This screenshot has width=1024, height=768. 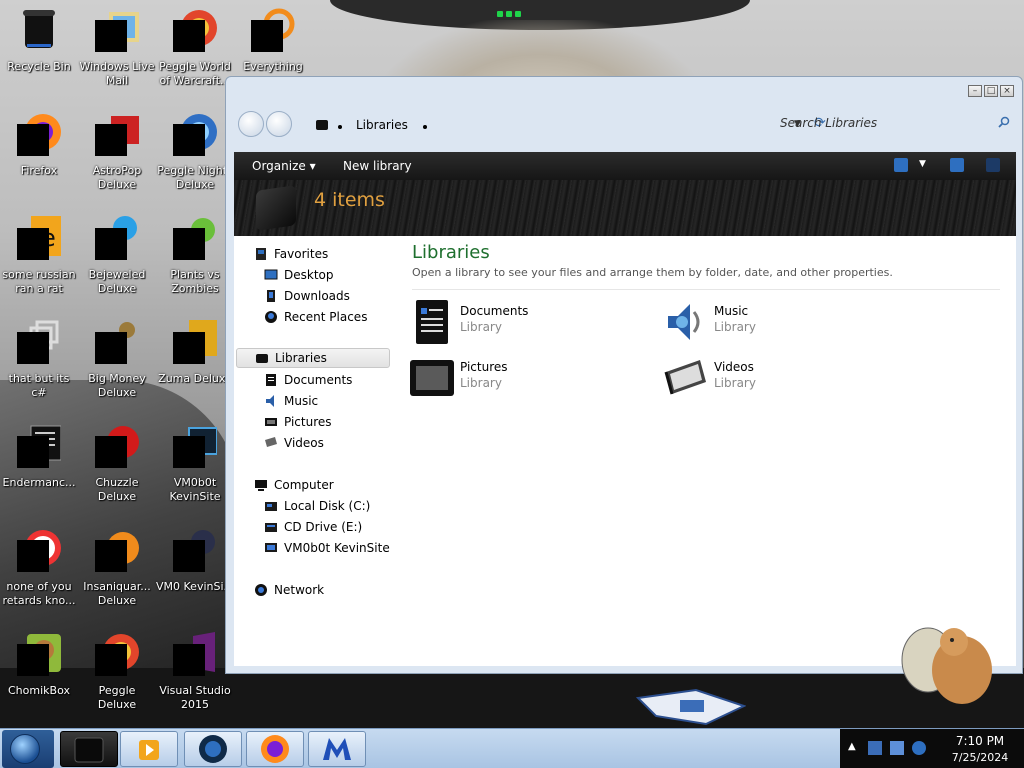 I want to click on library-music: Music Library, so click(x=775, y=322).